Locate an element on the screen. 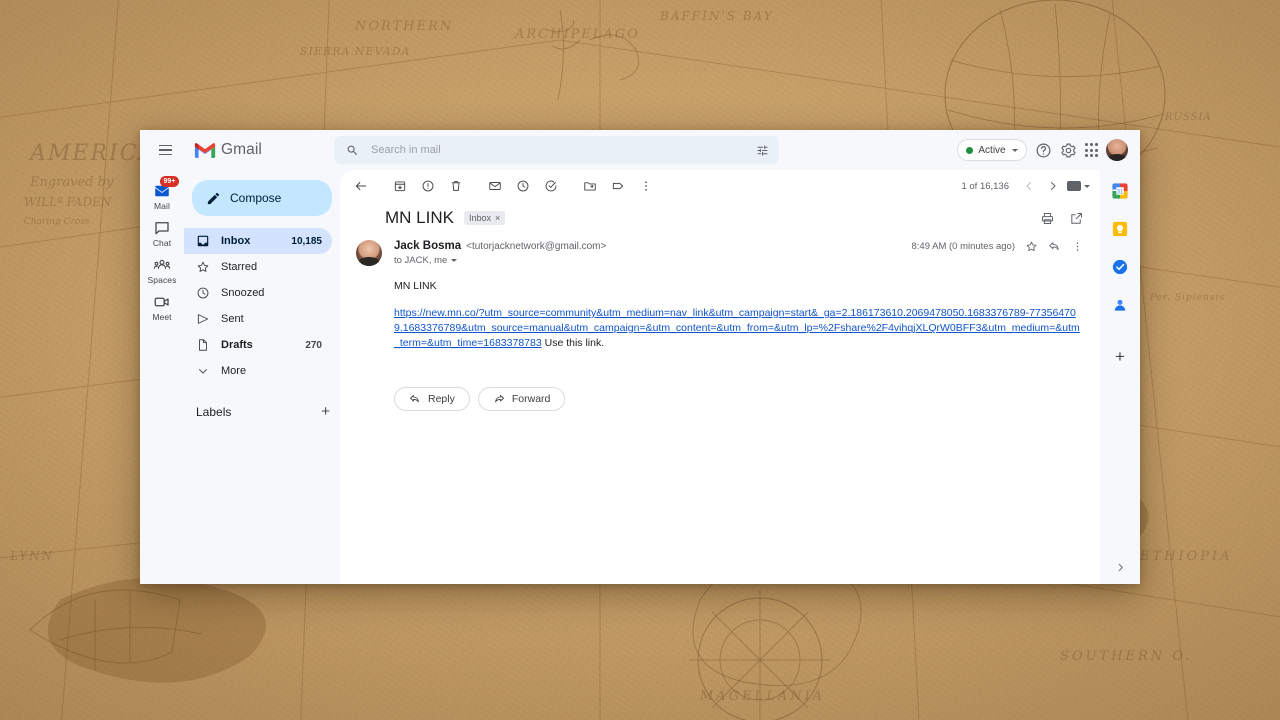 Image resolution: width=1280 pixels, height=720 pixels. trash-icon is located at coordinates (456, 186).